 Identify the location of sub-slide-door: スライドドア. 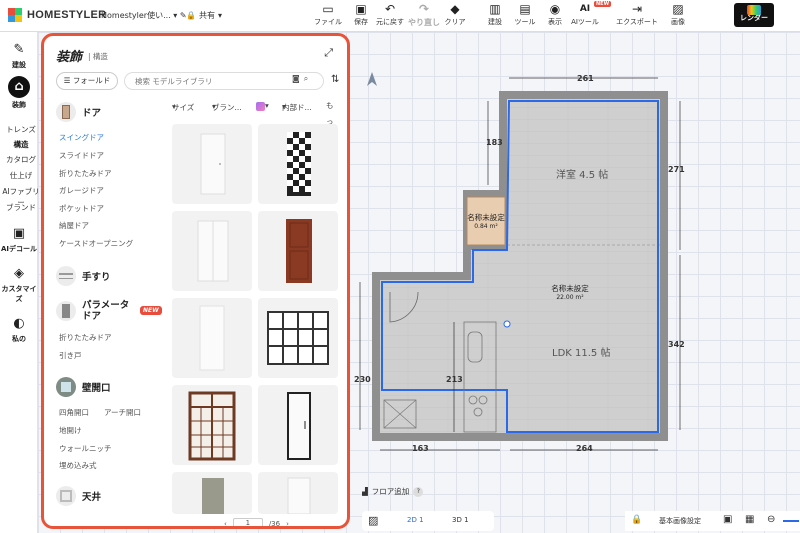
(81, 155).